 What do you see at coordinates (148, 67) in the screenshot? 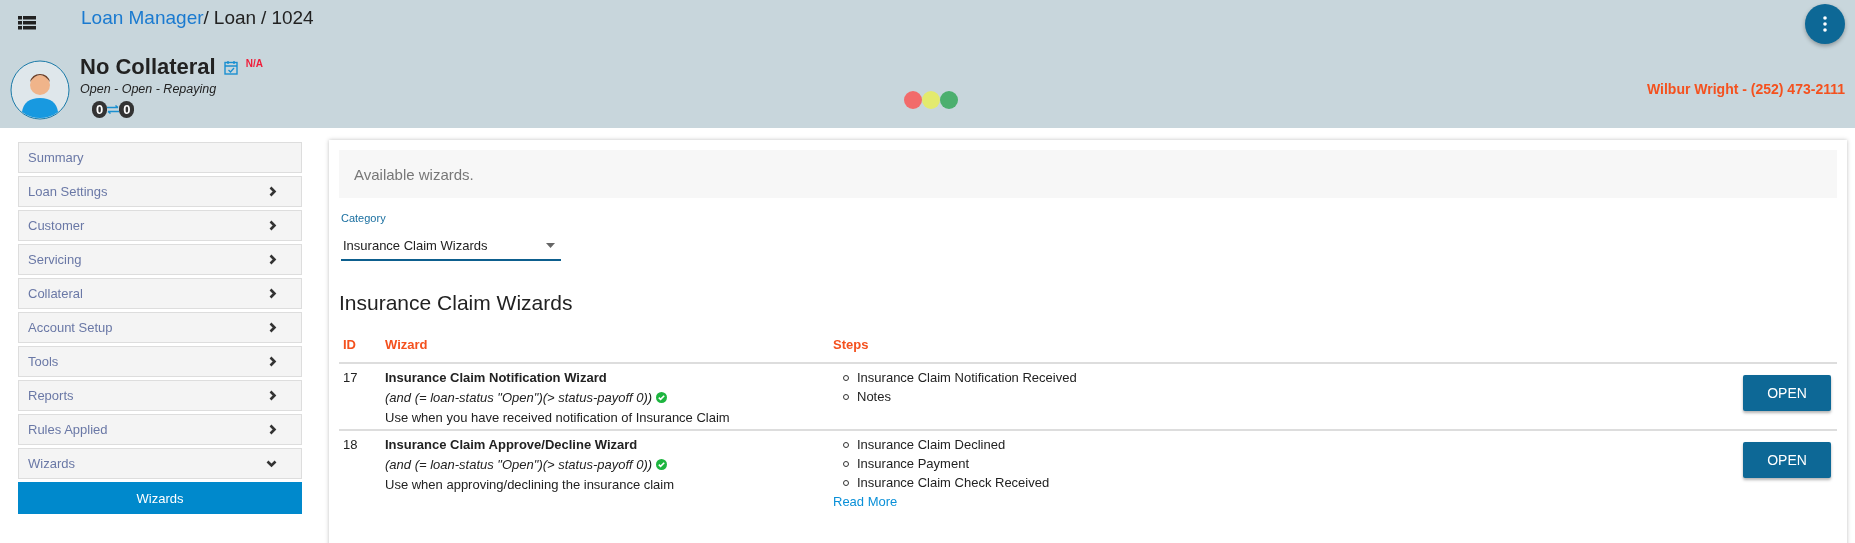
I see `loan-title: No Collateral` at bounding box center [148, 67].